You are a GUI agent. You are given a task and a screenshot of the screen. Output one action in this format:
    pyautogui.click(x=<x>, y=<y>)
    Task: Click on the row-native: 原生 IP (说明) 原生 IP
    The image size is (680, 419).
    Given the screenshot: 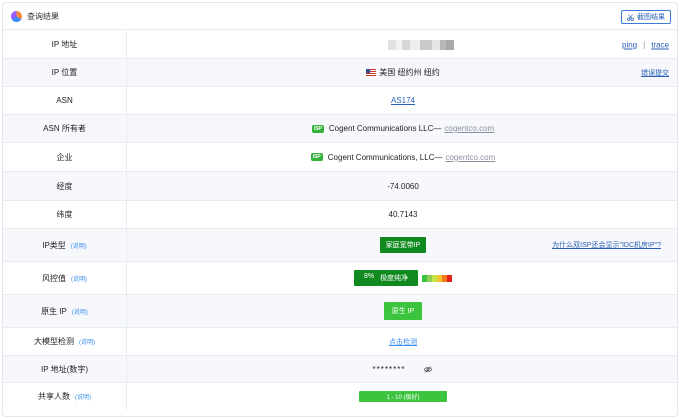 What is the action you would take?
    pyautogui.click(x=340, y=311)
    